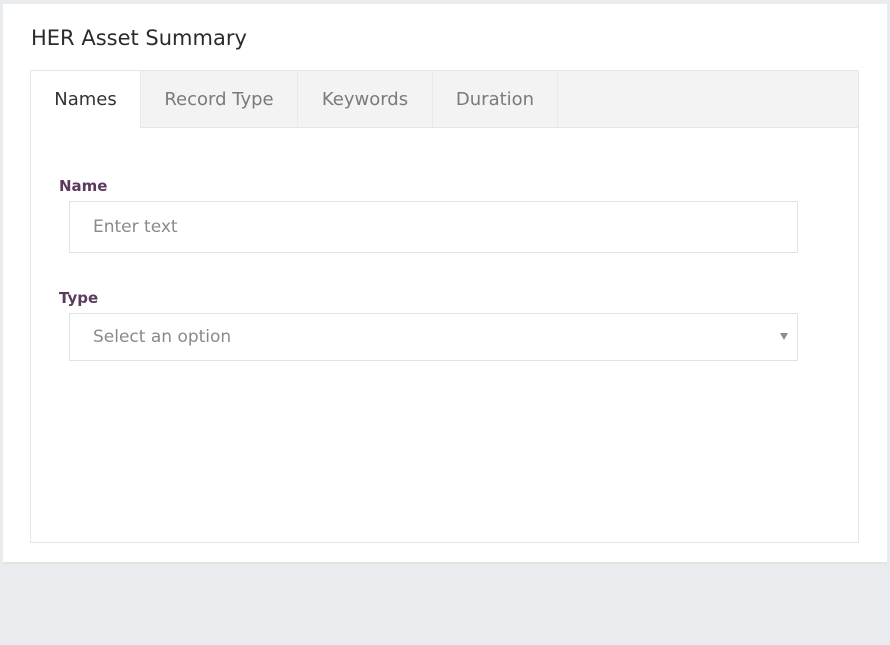  Describe the element at coordinates (219, 99) in the screenshot. I see `tab-record-type: Record Type` at that location.